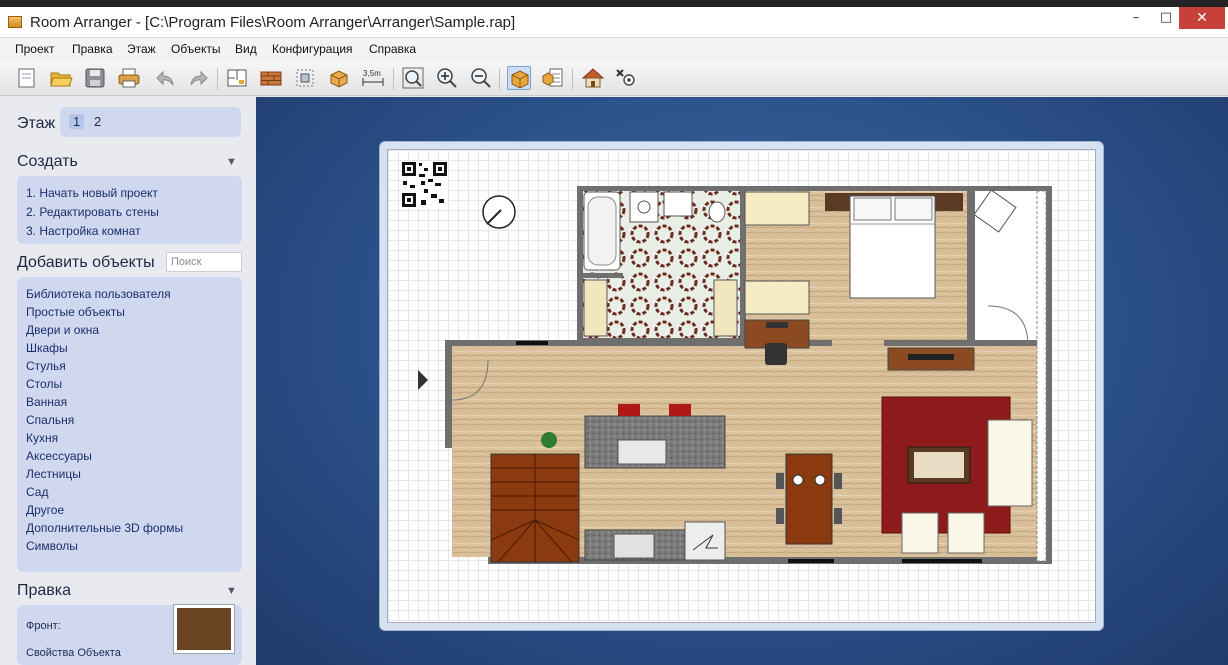 The image size is (1228, 665). What do you see at coordinates (62, 330) in the screenshot?
I see `category-doors-windows: Двери и окна` at bounding box center [62, 330].